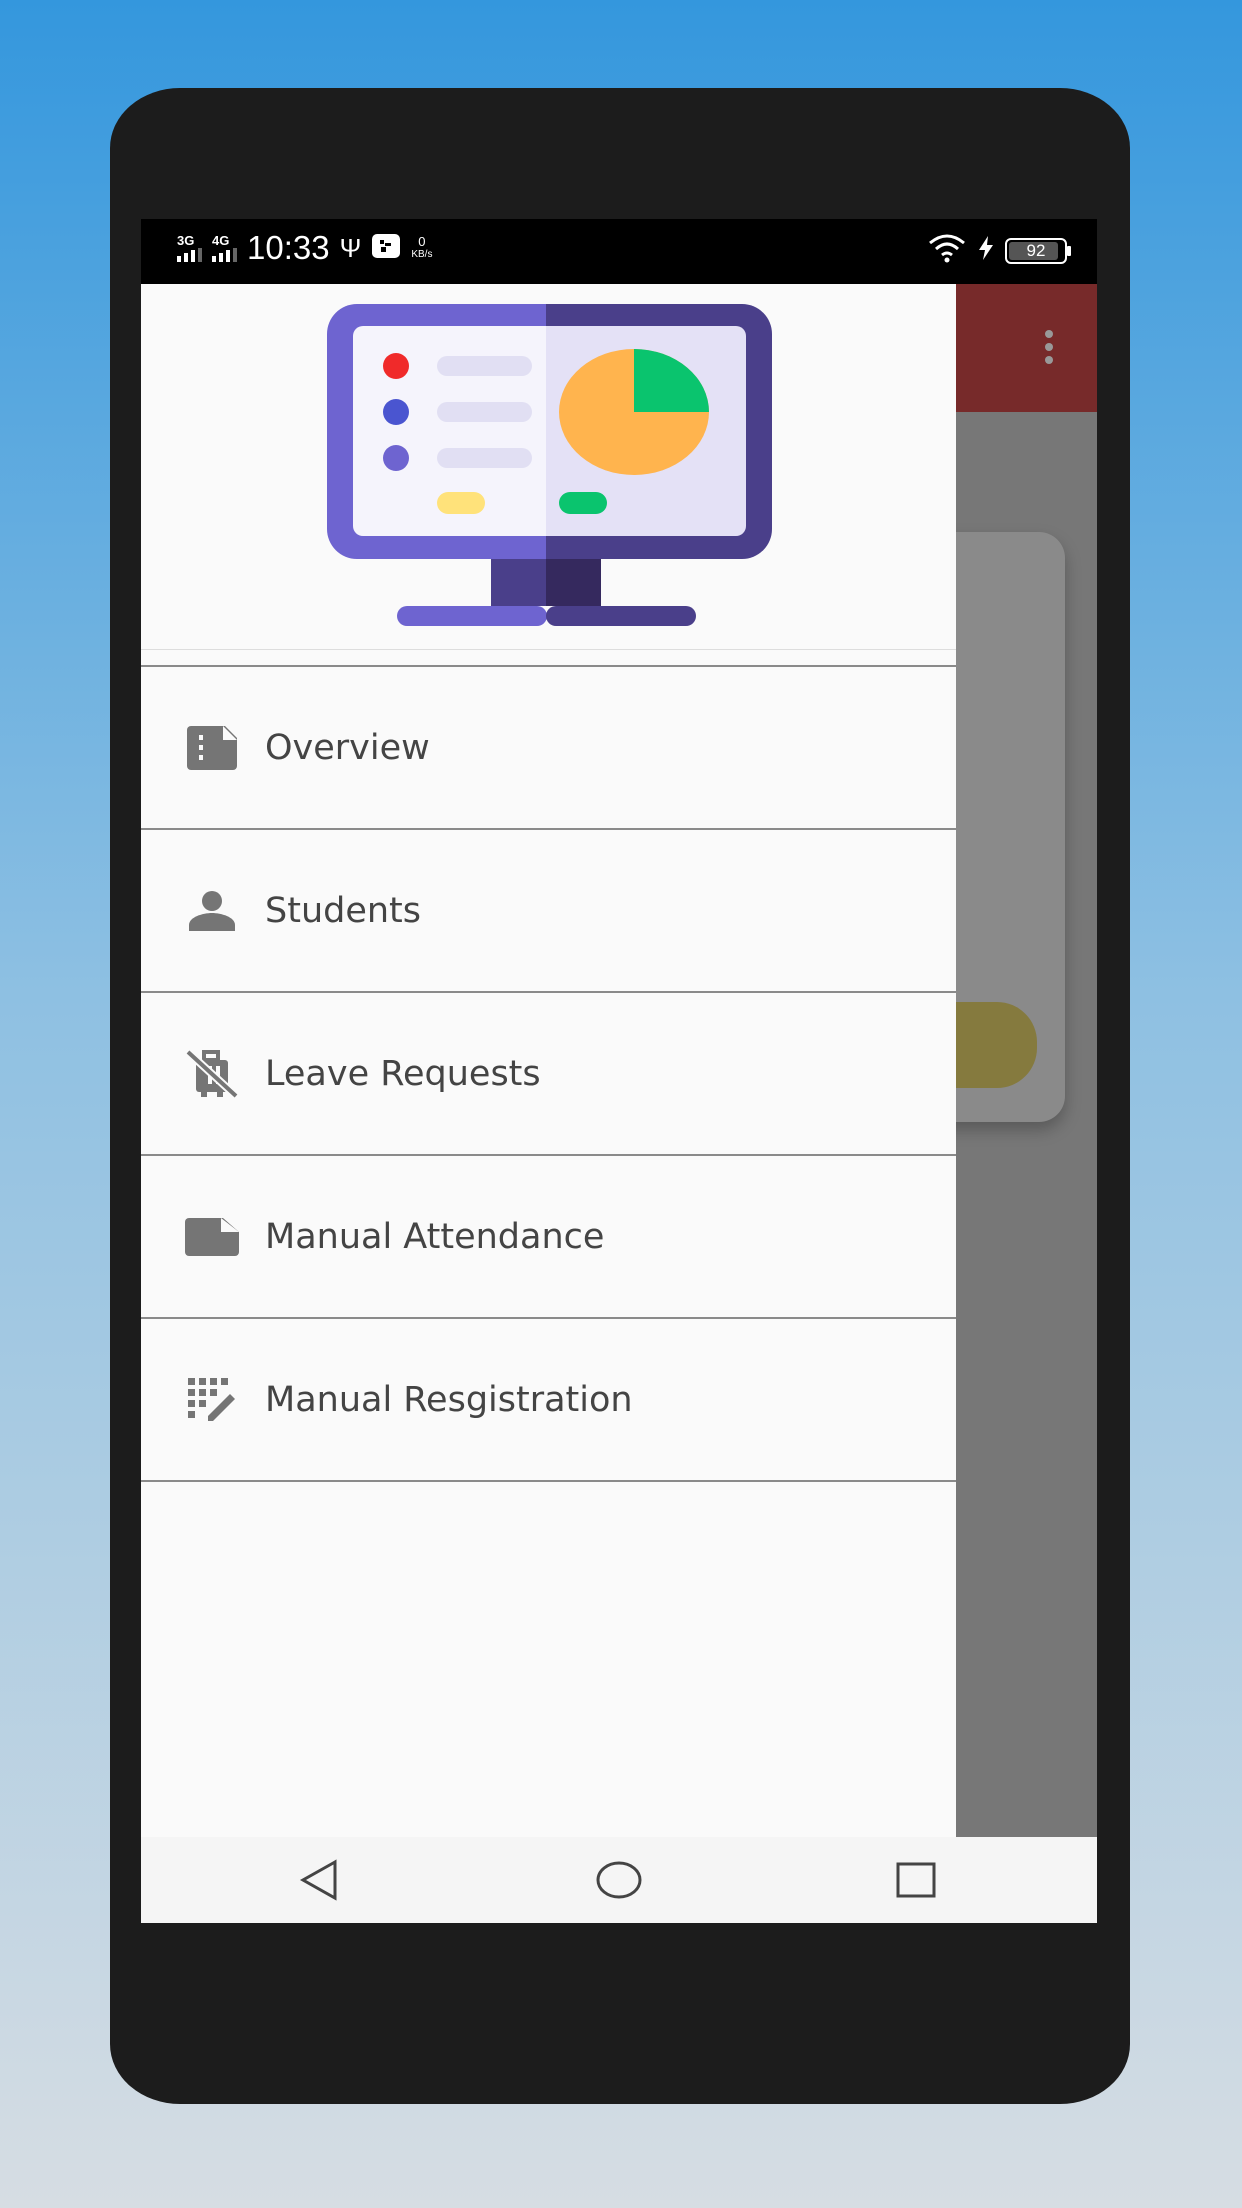 The image size is (1242, 2208). I want to click on drawer-header, so click(548, 467).